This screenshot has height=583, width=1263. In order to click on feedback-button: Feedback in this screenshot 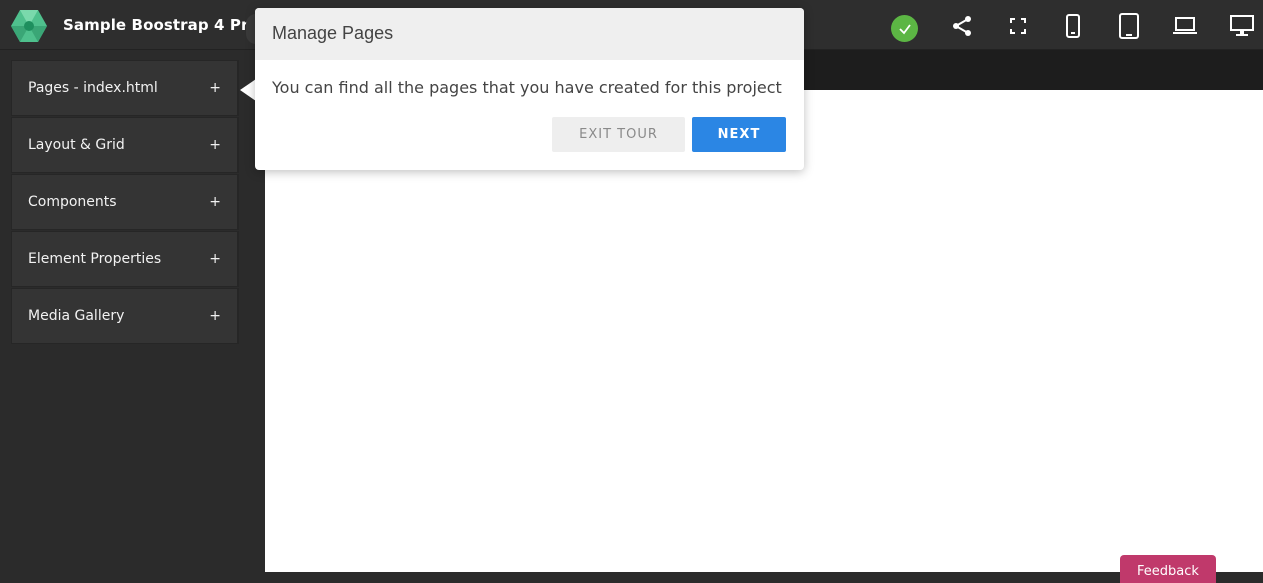, I will do `click(1168, 569)`.